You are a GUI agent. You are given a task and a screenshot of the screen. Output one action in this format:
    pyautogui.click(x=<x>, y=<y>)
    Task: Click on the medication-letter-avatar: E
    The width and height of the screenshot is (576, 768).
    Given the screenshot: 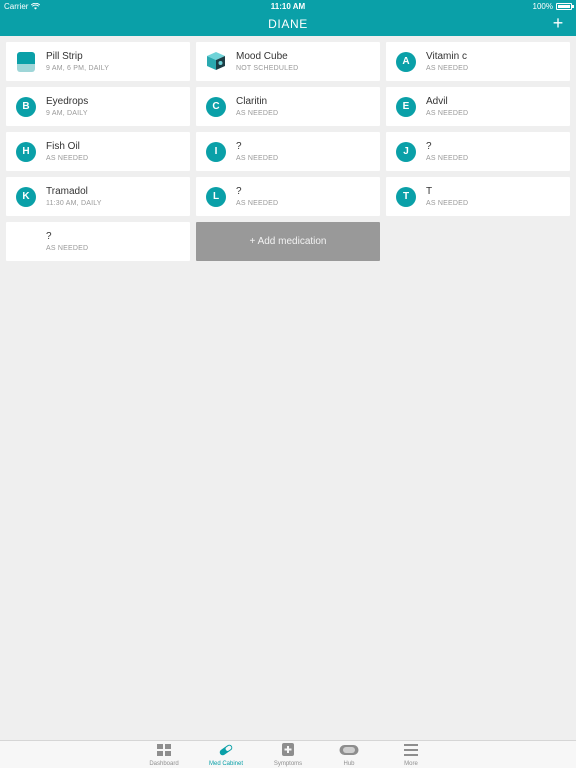 What is the action you would take?
    pyautogui.click(x=406, y=107)
    